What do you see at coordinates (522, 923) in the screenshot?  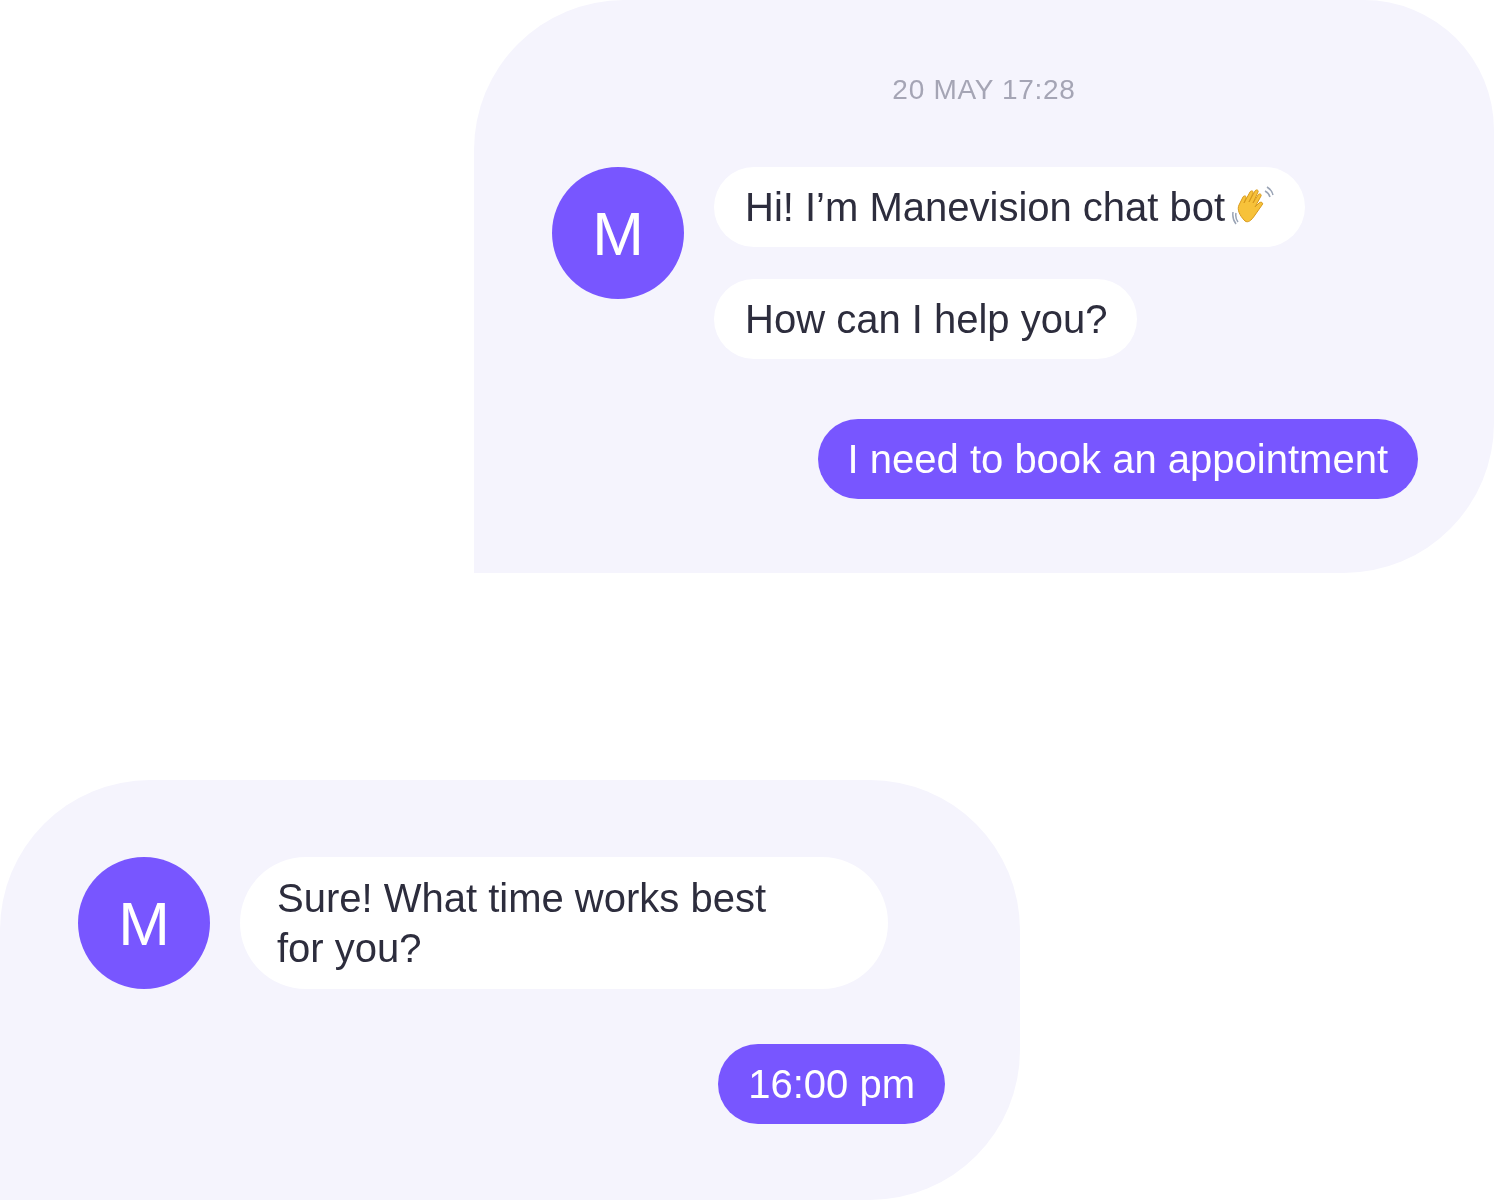 I see `message-text: Sure! What time works best for you?` at bounding box center [522, 923].